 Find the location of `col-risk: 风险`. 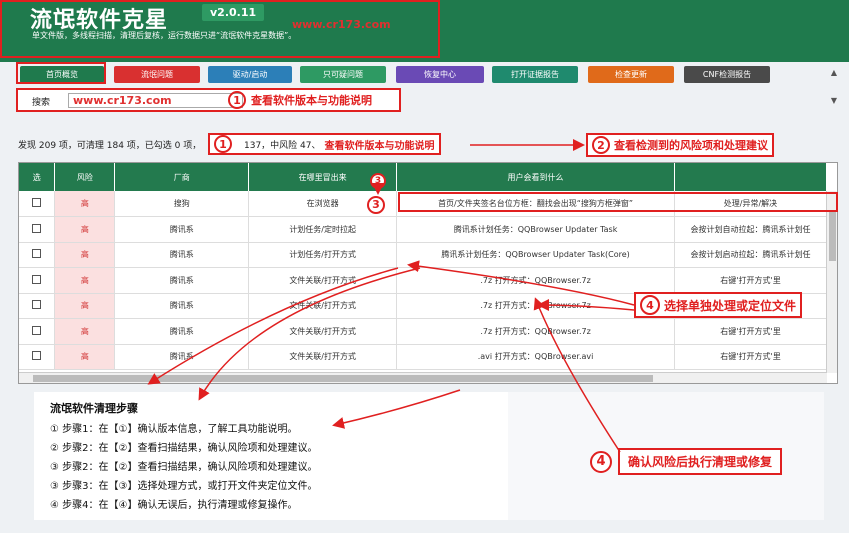

col-risk: 风险 is located at coordinates (85, 177).